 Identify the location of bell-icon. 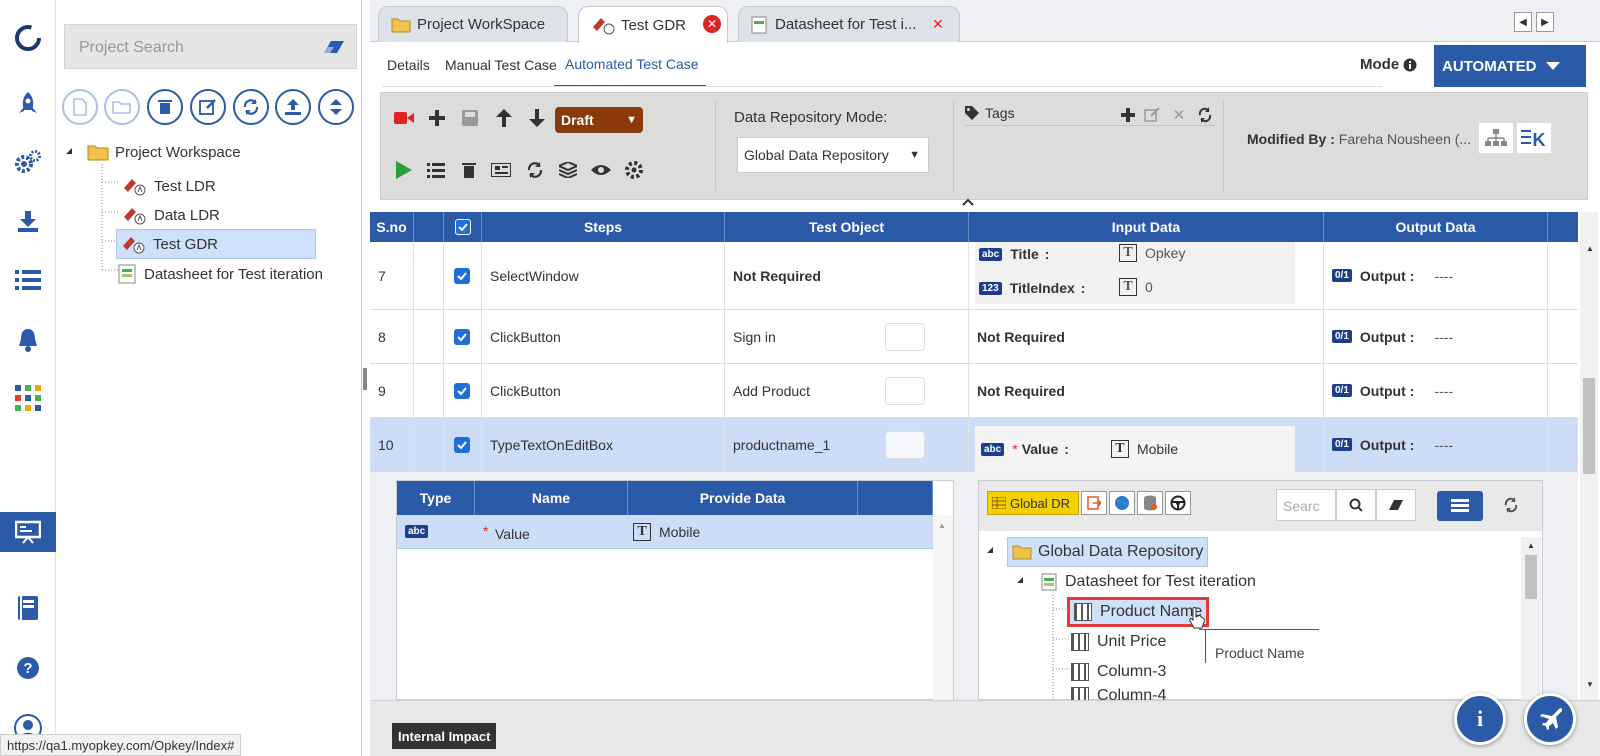
(28, 340).